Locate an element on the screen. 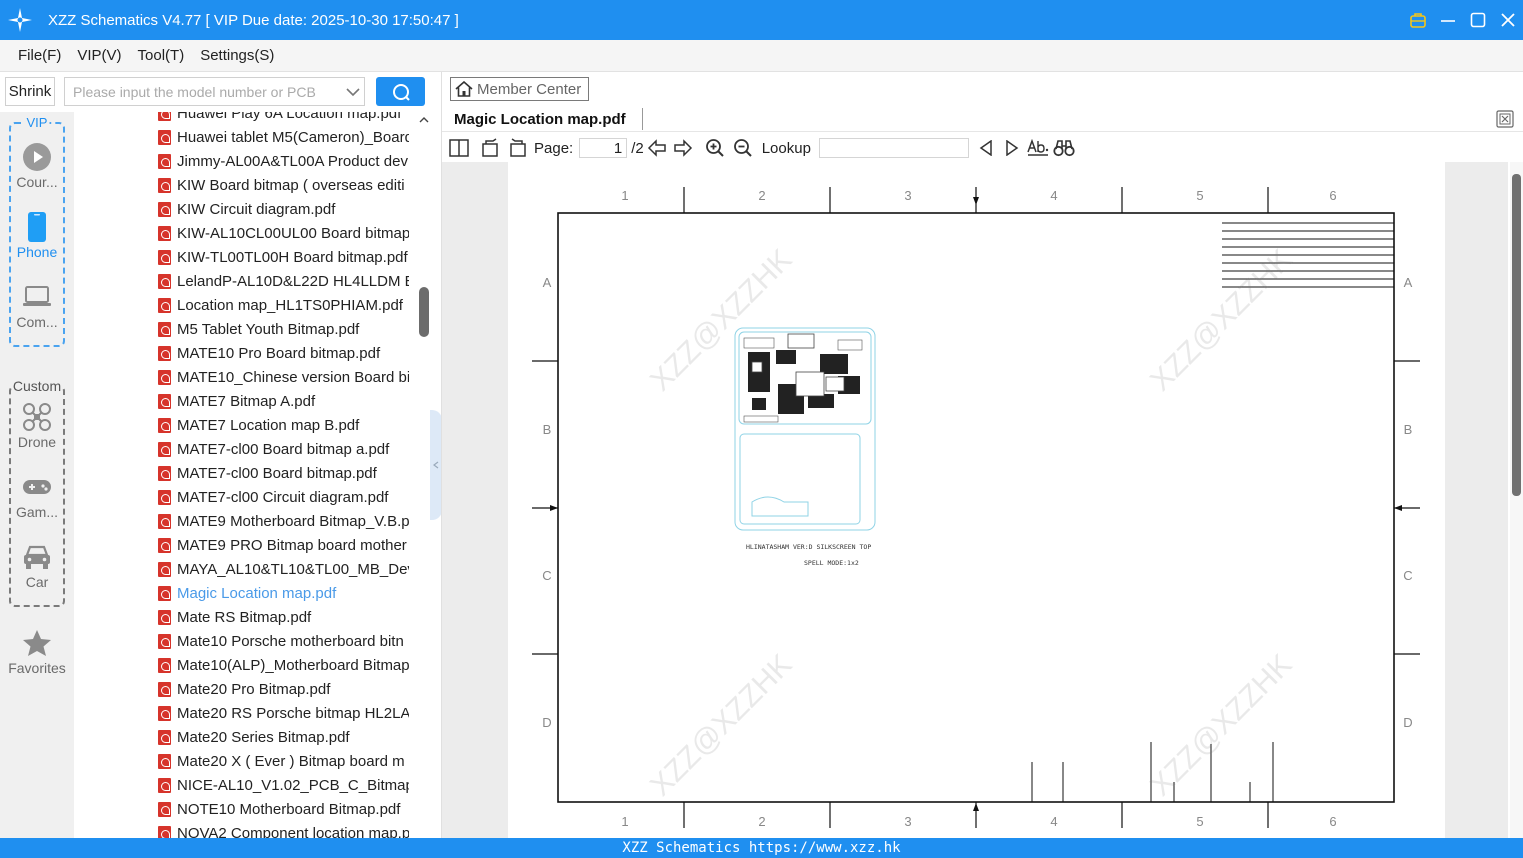  grid-column-label: 6 is located at coordinates (1332, 195).